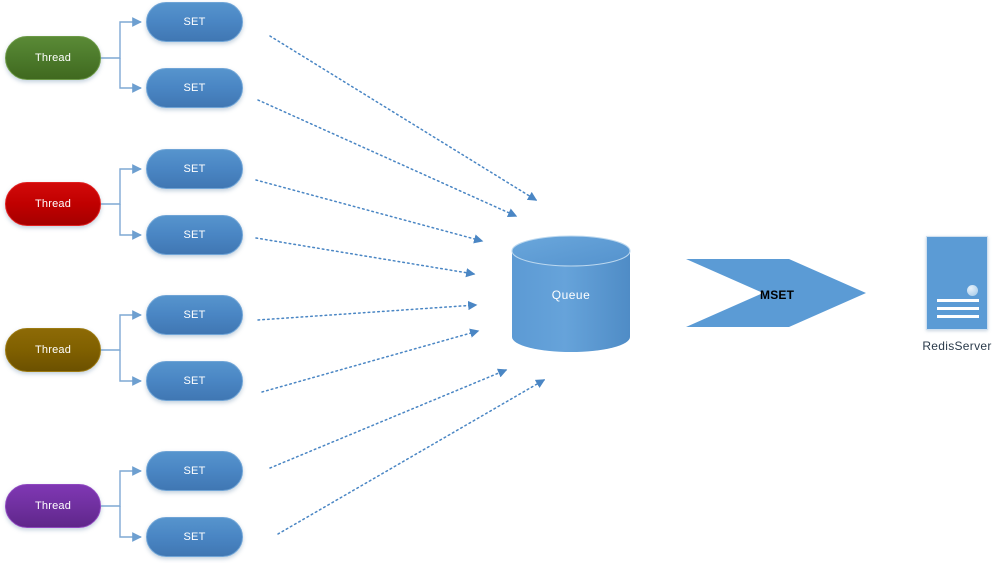 The image size is (1001, 563). I want to click on thread-node-olive: Thread, so click(53, 350).